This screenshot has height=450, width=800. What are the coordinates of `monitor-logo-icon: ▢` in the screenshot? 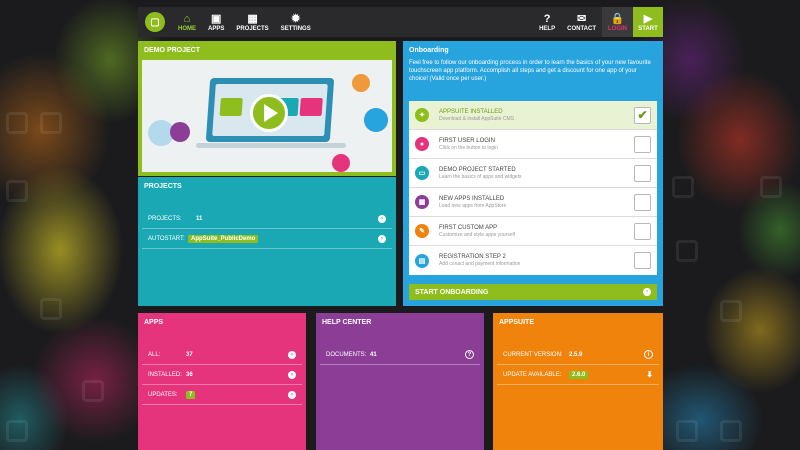 It's located at (155, 22).